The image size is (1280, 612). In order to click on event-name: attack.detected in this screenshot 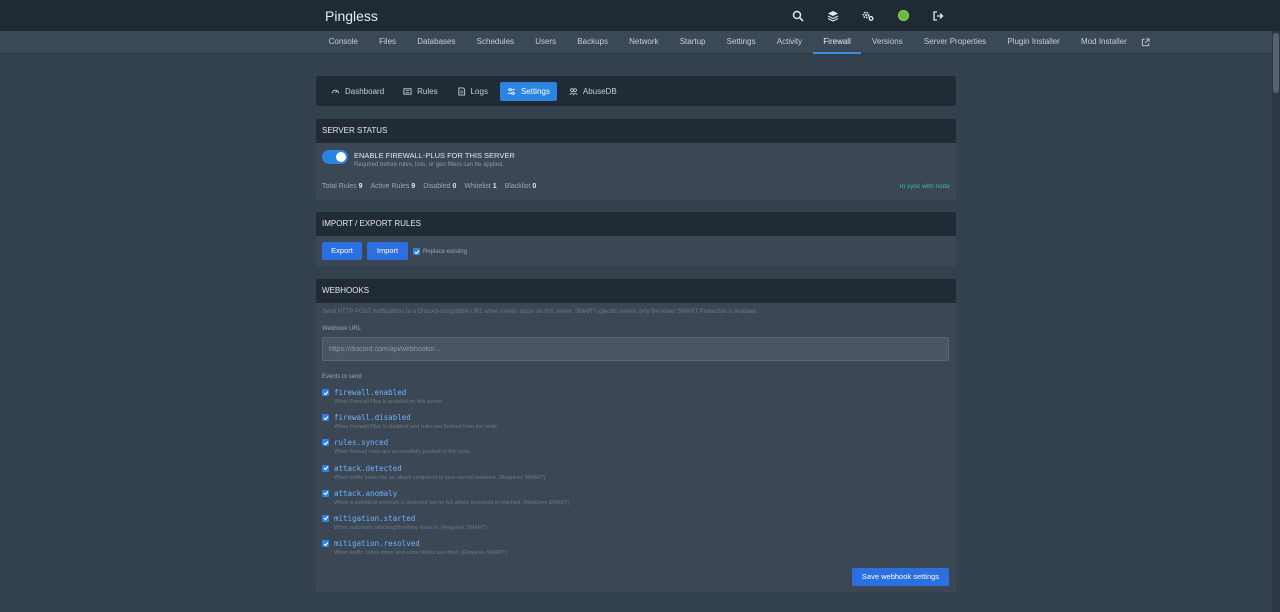, I will do `click(368, 468)`.